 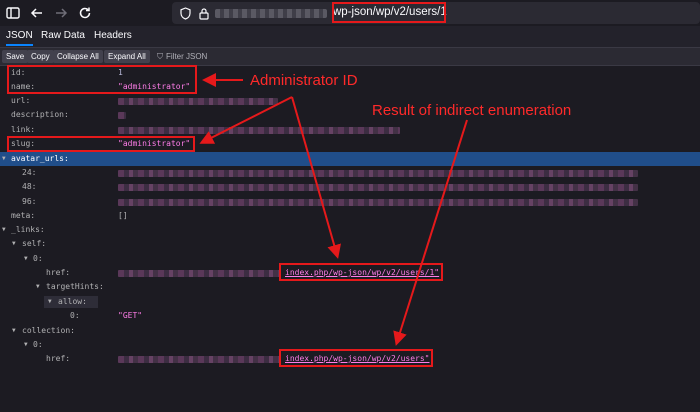 I want to click on arrow-to-collection-href, so click(x=430, y=232).